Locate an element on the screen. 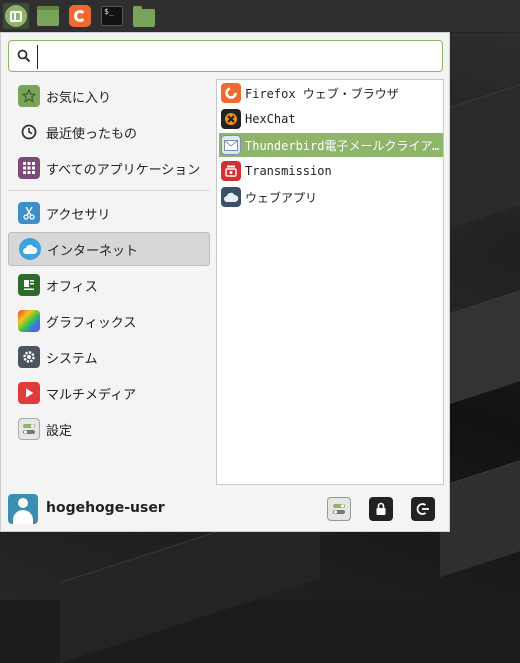 The height and width of the screenshot is (663, 520). category-accessories: アクセサリ is located at coordinates (109, 213).